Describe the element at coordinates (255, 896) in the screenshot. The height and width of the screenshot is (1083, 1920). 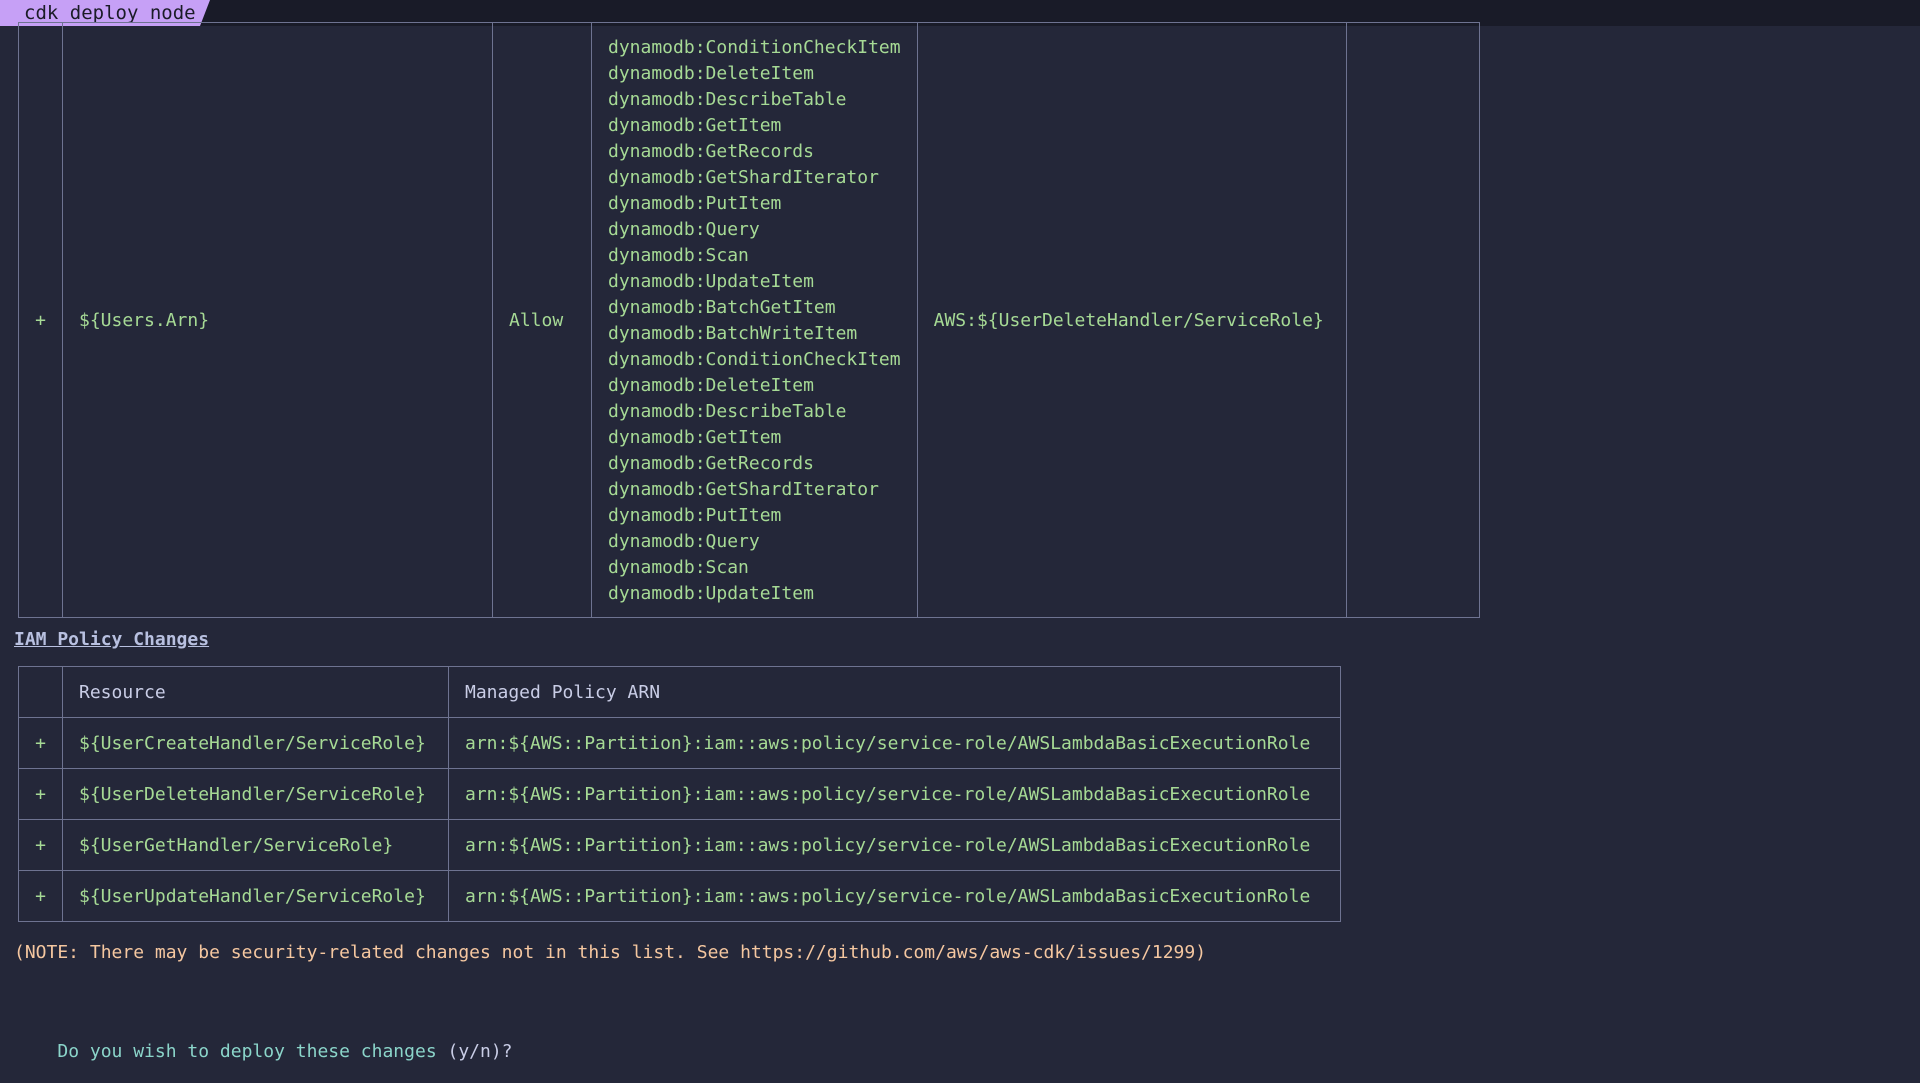
I see `resource-cell: ${UserUpdateHandler/ServiceRole}` at that location.